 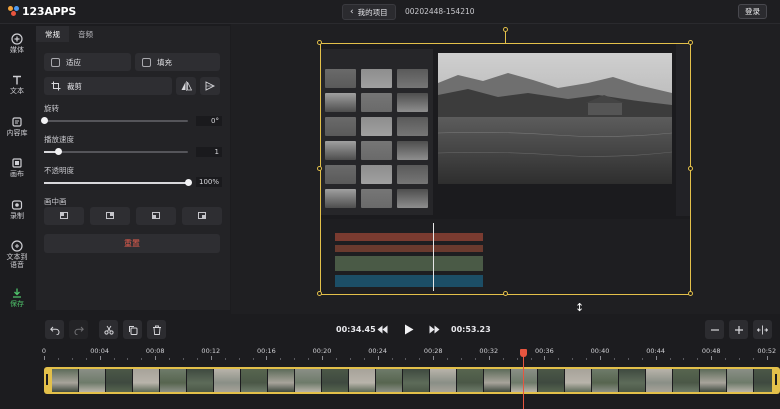 What do you see at coordinates (146, 62) in the screenshot?
I see `fill-checkbox` at bounding box center [146, 62].